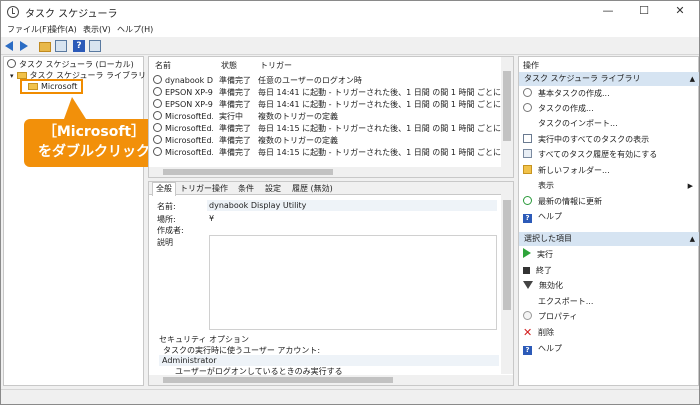  Describe the element at coordinates (545, 254) in the screenshot. I see `action-label: 実行` at that location.